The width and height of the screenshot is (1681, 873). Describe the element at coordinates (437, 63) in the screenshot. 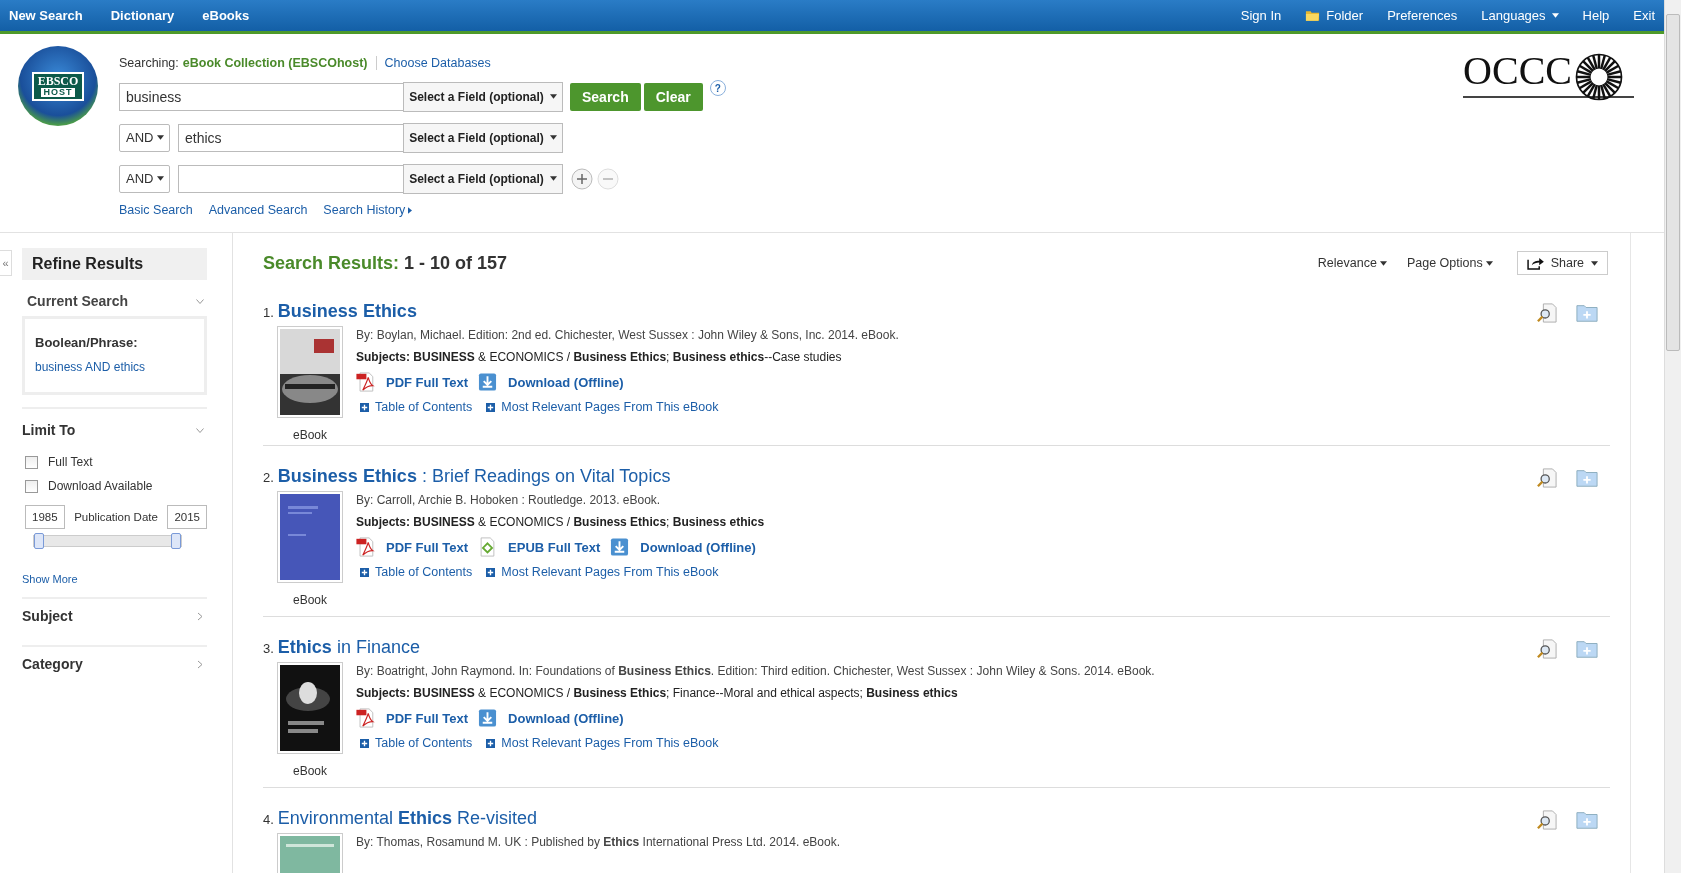

I see `choose-databases-link: Choose Databases` at that location.